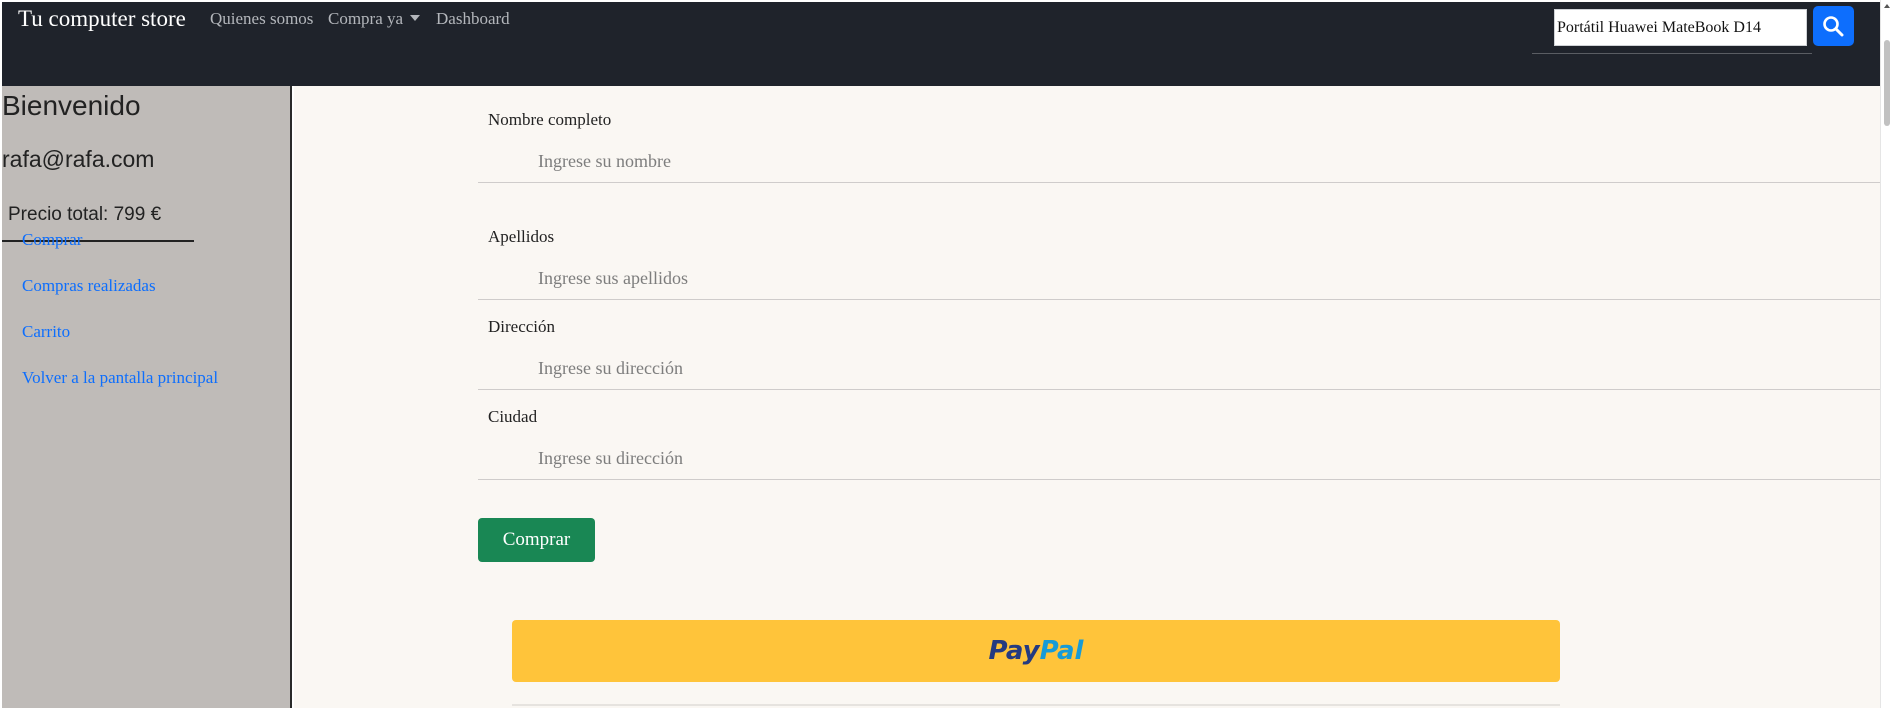  I want to click on caret-down-icon, so click(415, 18).